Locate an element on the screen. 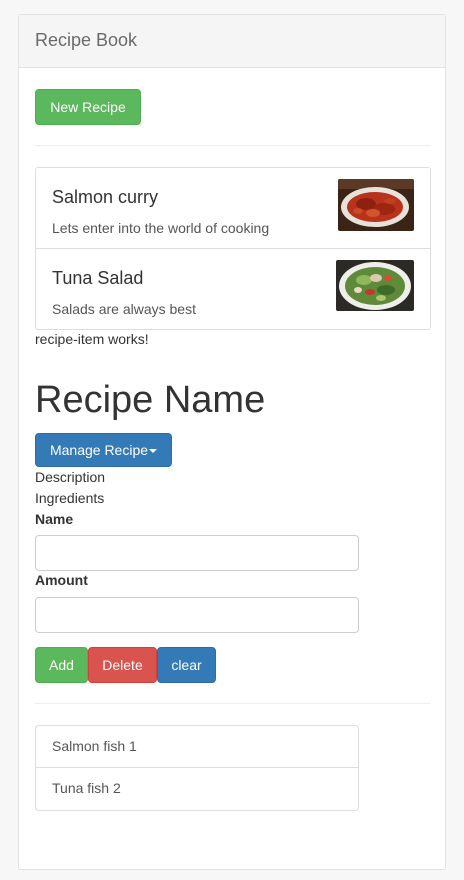 The width and height of the screenshot is (464, 880). name-input is located at coordinates (197, 553).